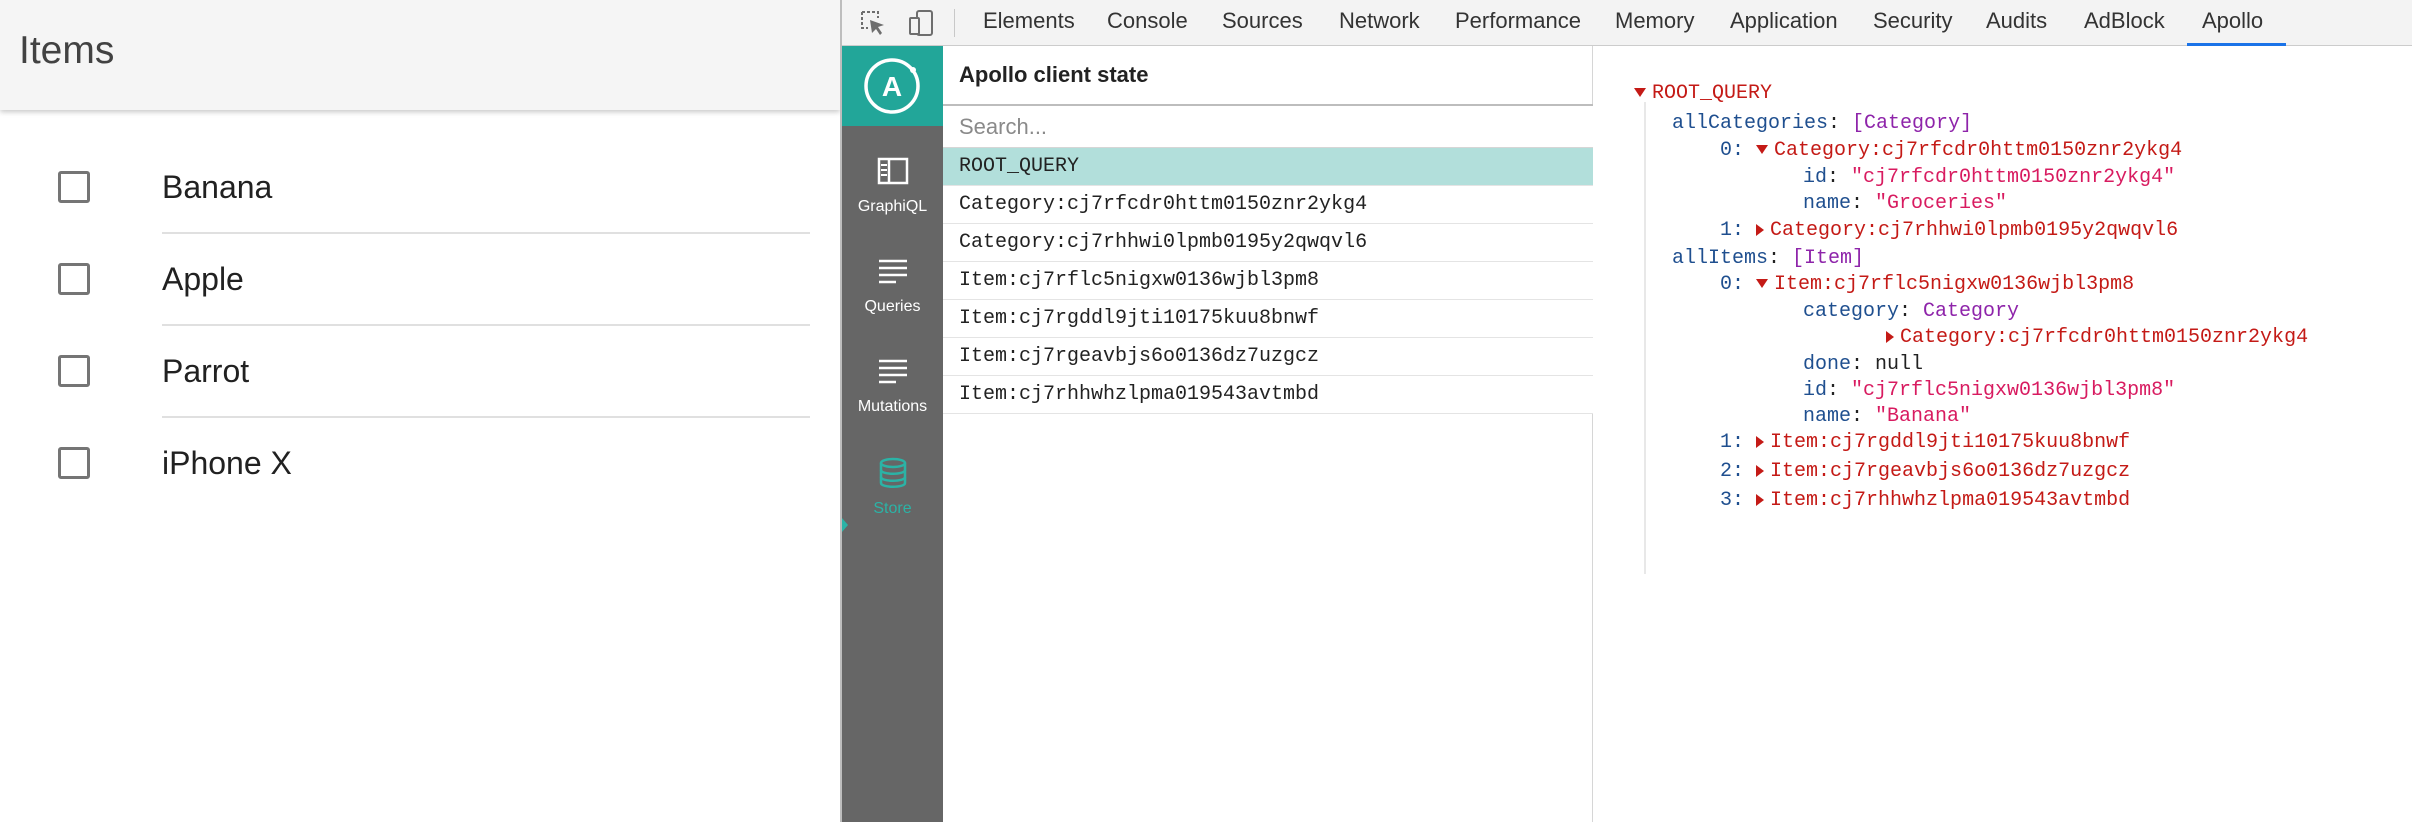 Image resolution: width=2412 pixels, height=822 pixels. Describe the element at coordinates (203, 279) in the screenshot. I see `item-label: Apple` at that location.